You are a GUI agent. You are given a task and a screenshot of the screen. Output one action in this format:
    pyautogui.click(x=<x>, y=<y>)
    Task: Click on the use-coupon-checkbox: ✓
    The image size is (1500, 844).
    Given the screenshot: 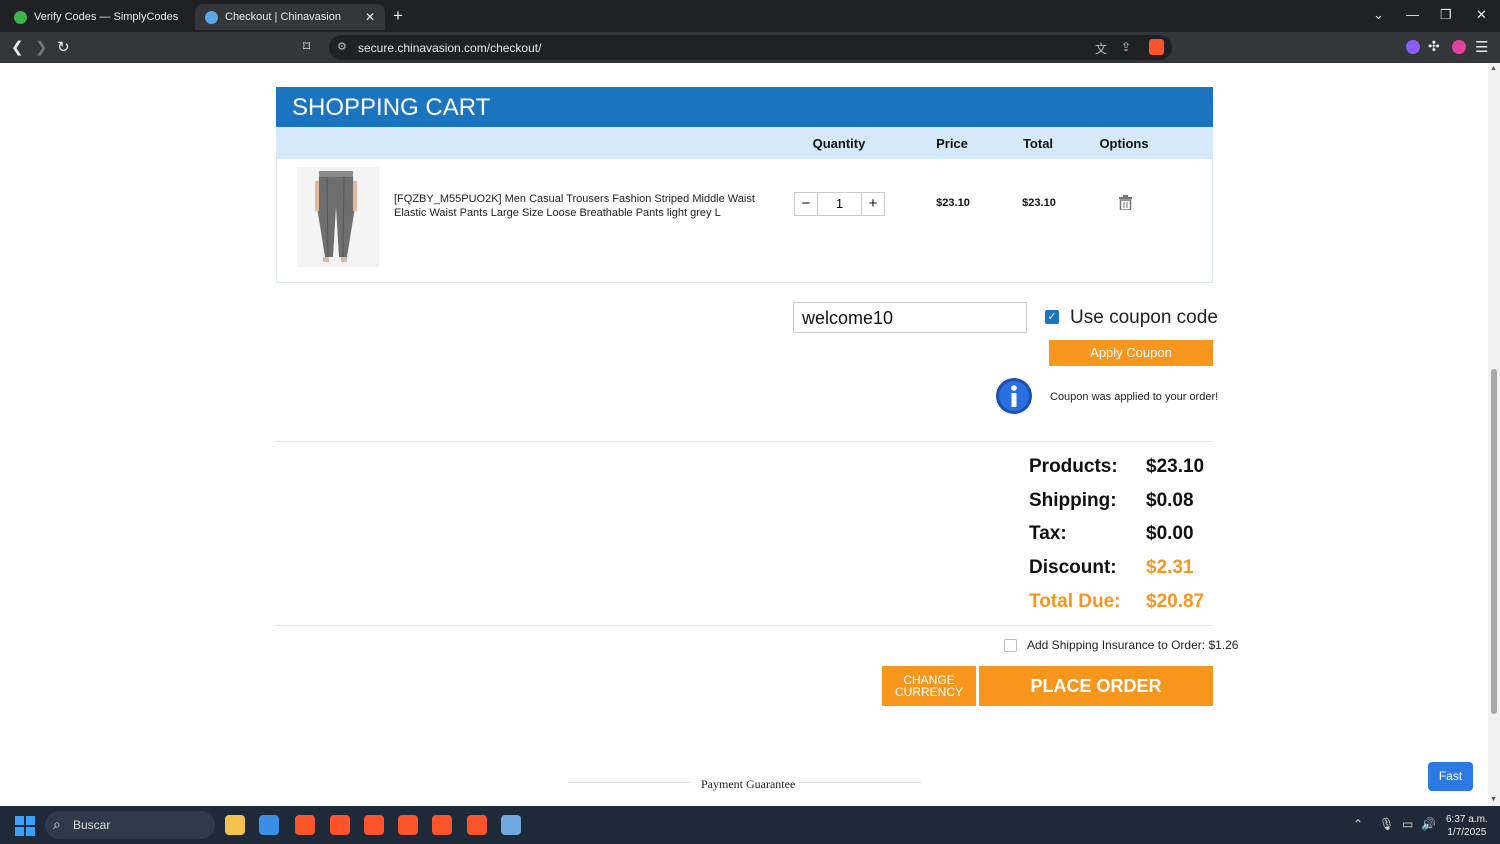 What is the action you would take?
    pyautogui.click(x=1052, y=317)
    